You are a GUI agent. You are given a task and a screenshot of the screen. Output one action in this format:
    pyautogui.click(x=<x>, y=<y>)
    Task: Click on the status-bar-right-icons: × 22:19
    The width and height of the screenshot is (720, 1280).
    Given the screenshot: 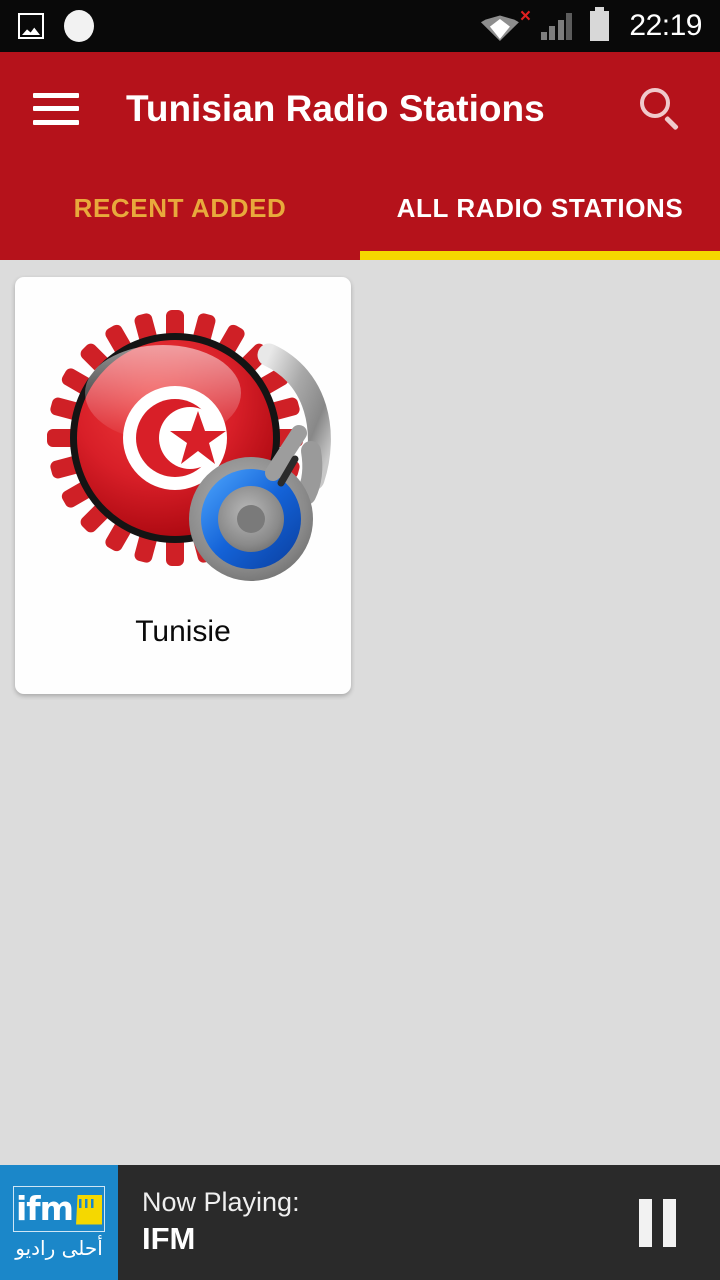 What is the action you would take?
    pyautogui.click(x=591, y=25)
    